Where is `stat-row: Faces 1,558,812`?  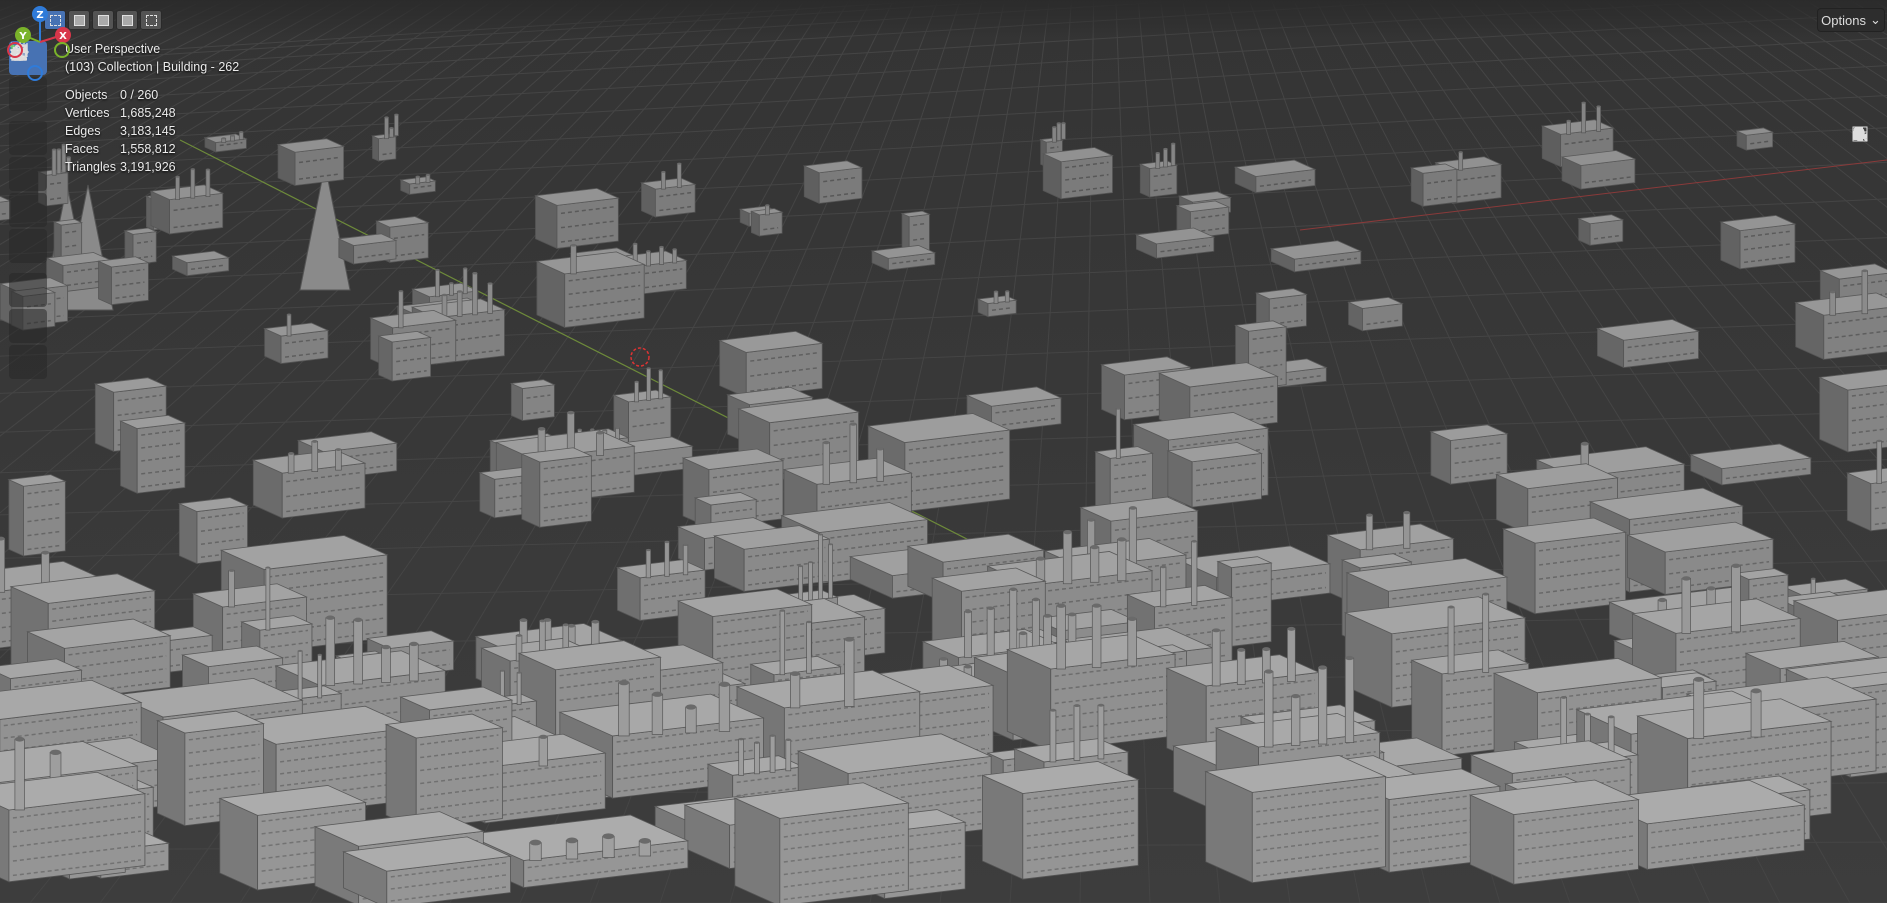 stat-row: Faces 1,558,812 is located at coordinates (120, 149).